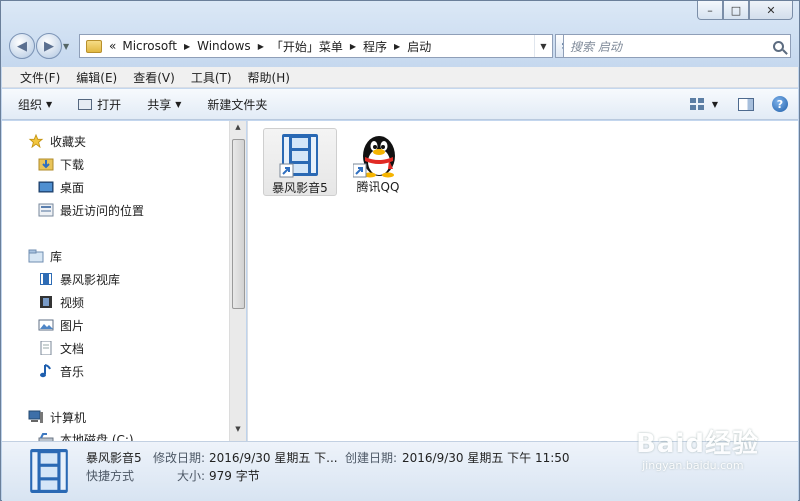  What do you see at coordinates (96, 77) in the screenshot?
I see `menu-edit: 编辑(E)` at bounding box center [96, 77].